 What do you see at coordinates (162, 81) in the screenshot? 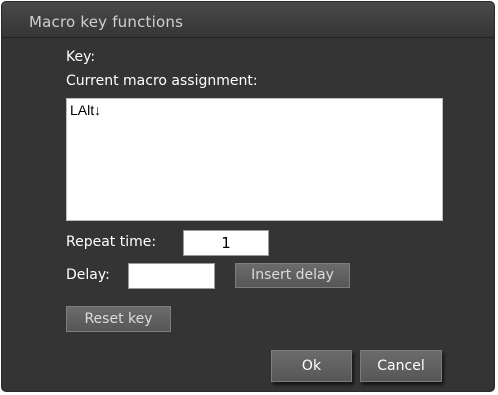
I see `current-assignment-label: Current macro assignment:` at bounding box center [162, 81].